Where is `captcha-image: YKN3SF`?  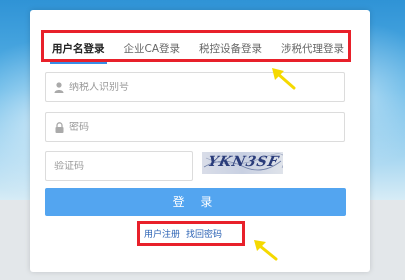 captcha-image: YKN3SF is located at coordinates (242, 163).